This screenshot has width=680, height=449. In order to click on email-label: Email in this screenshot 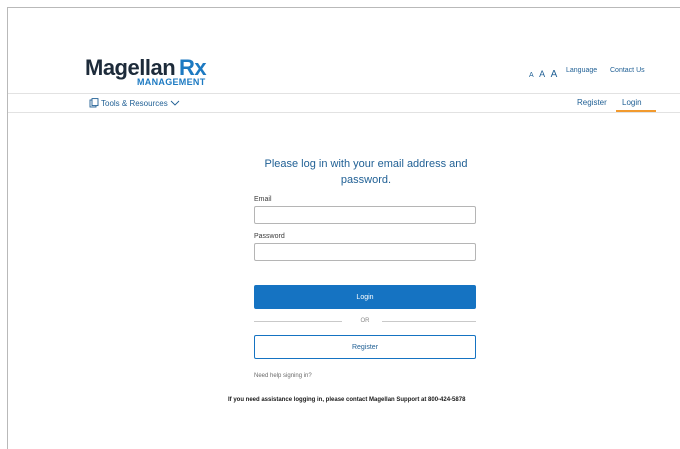, I will do `click(263, 199)`.